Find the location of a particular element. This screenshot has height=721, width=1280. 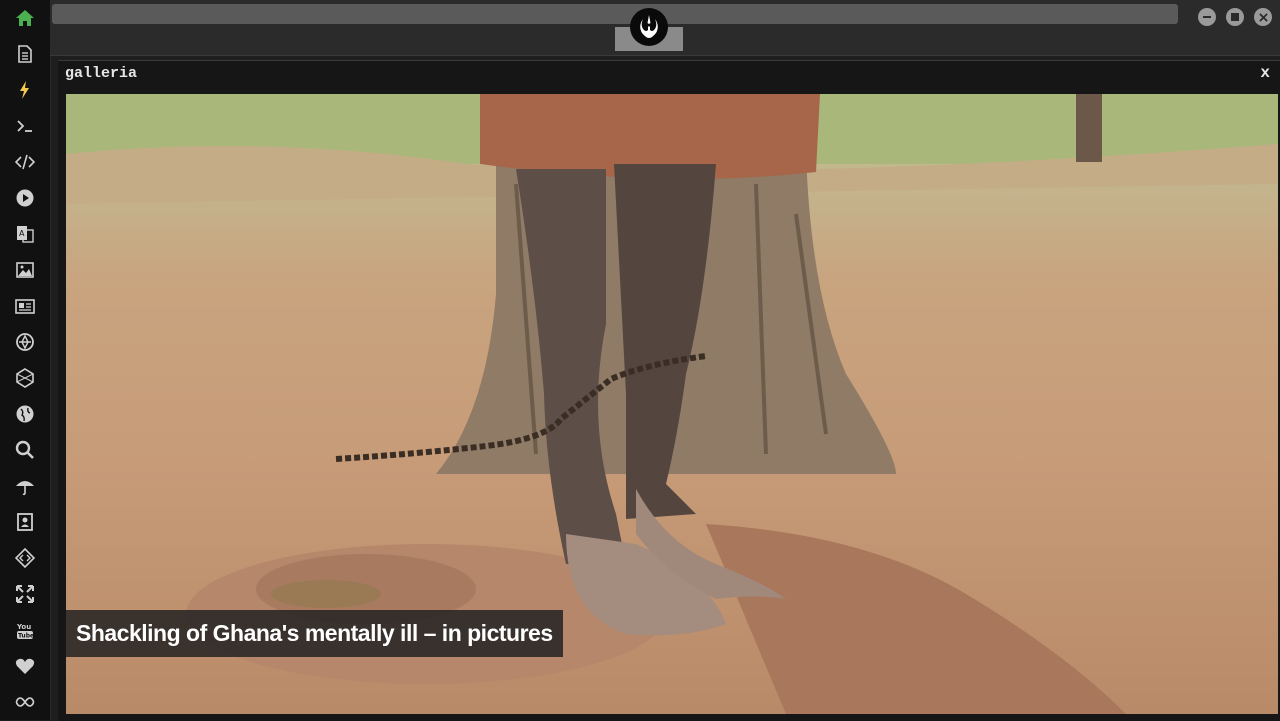

top-bar is located at coordinates (665, 28).